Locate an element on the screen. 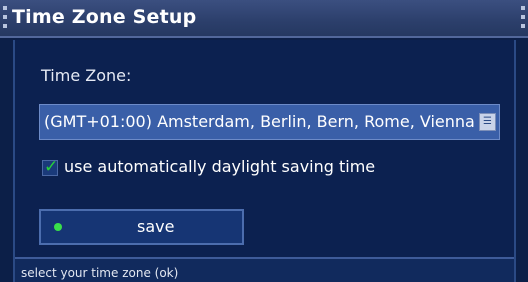 The width and height of the screenshot is (528, 282). green-dot-icon is located at coordinates (58, 227).